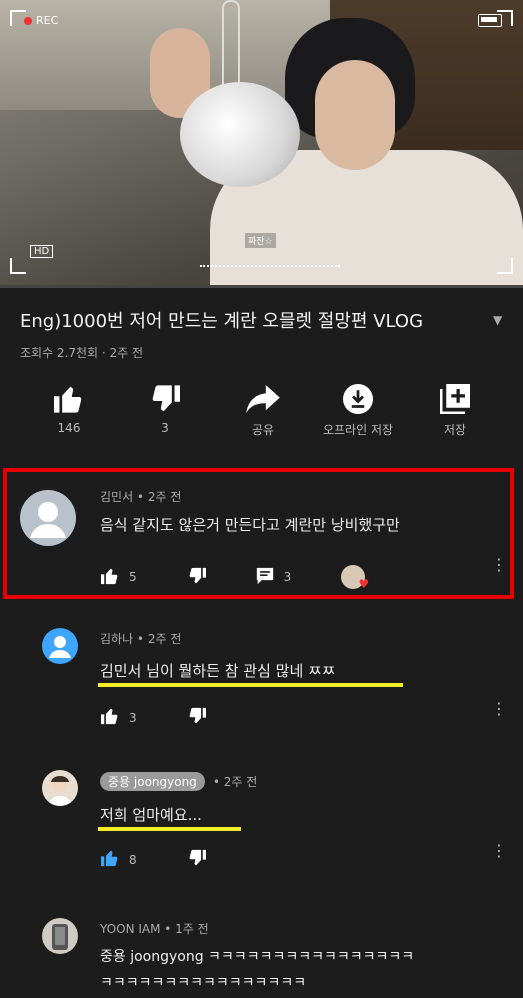 The image size is (523, 998). Describe the element at coordinates (455, 399) in the screenshot. I see `add-to-playlist-icon` at that location.